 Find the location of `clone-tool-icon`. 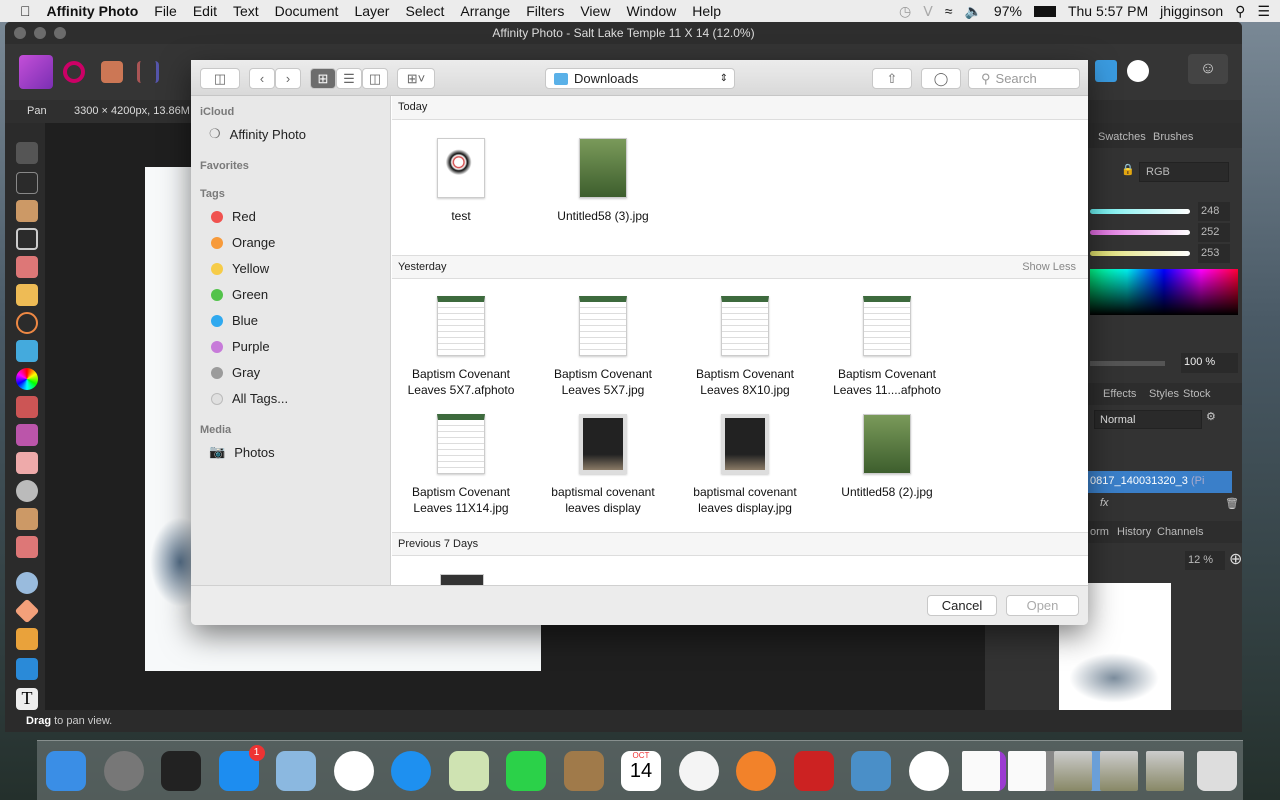

clone-tool-icon is located at coordinates (27, 519).